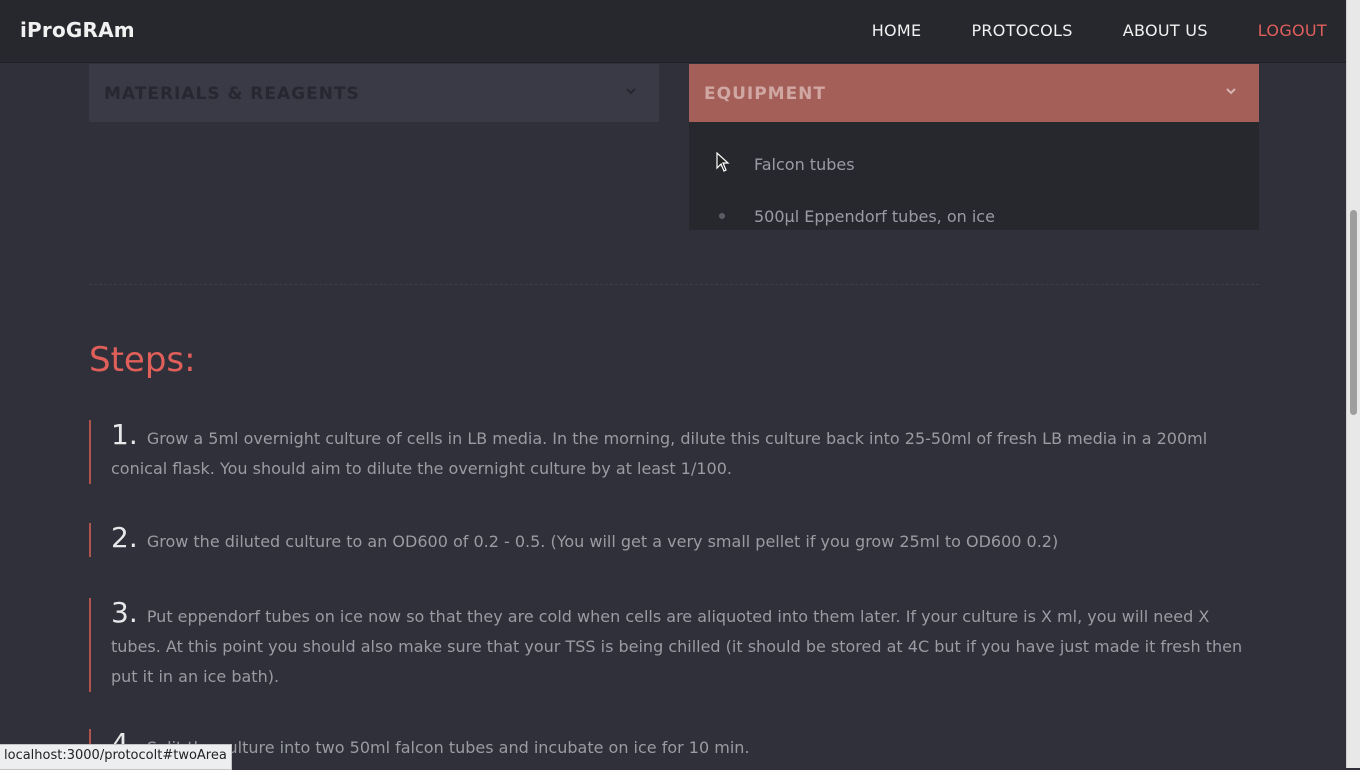 The image size is (1360, 770). What do you see at coordinates (804, 164) in the screenshot?
I see `equipment-item: Falcon tubes` at bounding box center [804, 164].